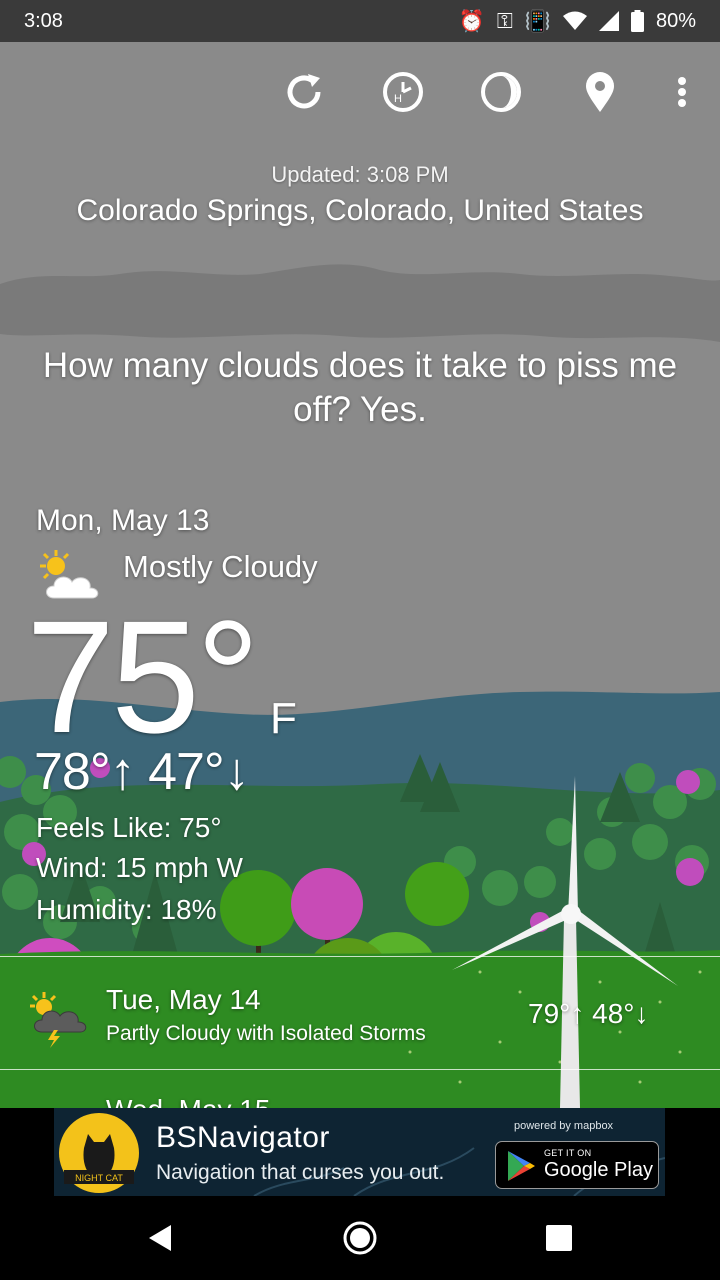 The width and height of the screenshot is (720, 1280). I want to click on back-icon, so click(160, 1238).